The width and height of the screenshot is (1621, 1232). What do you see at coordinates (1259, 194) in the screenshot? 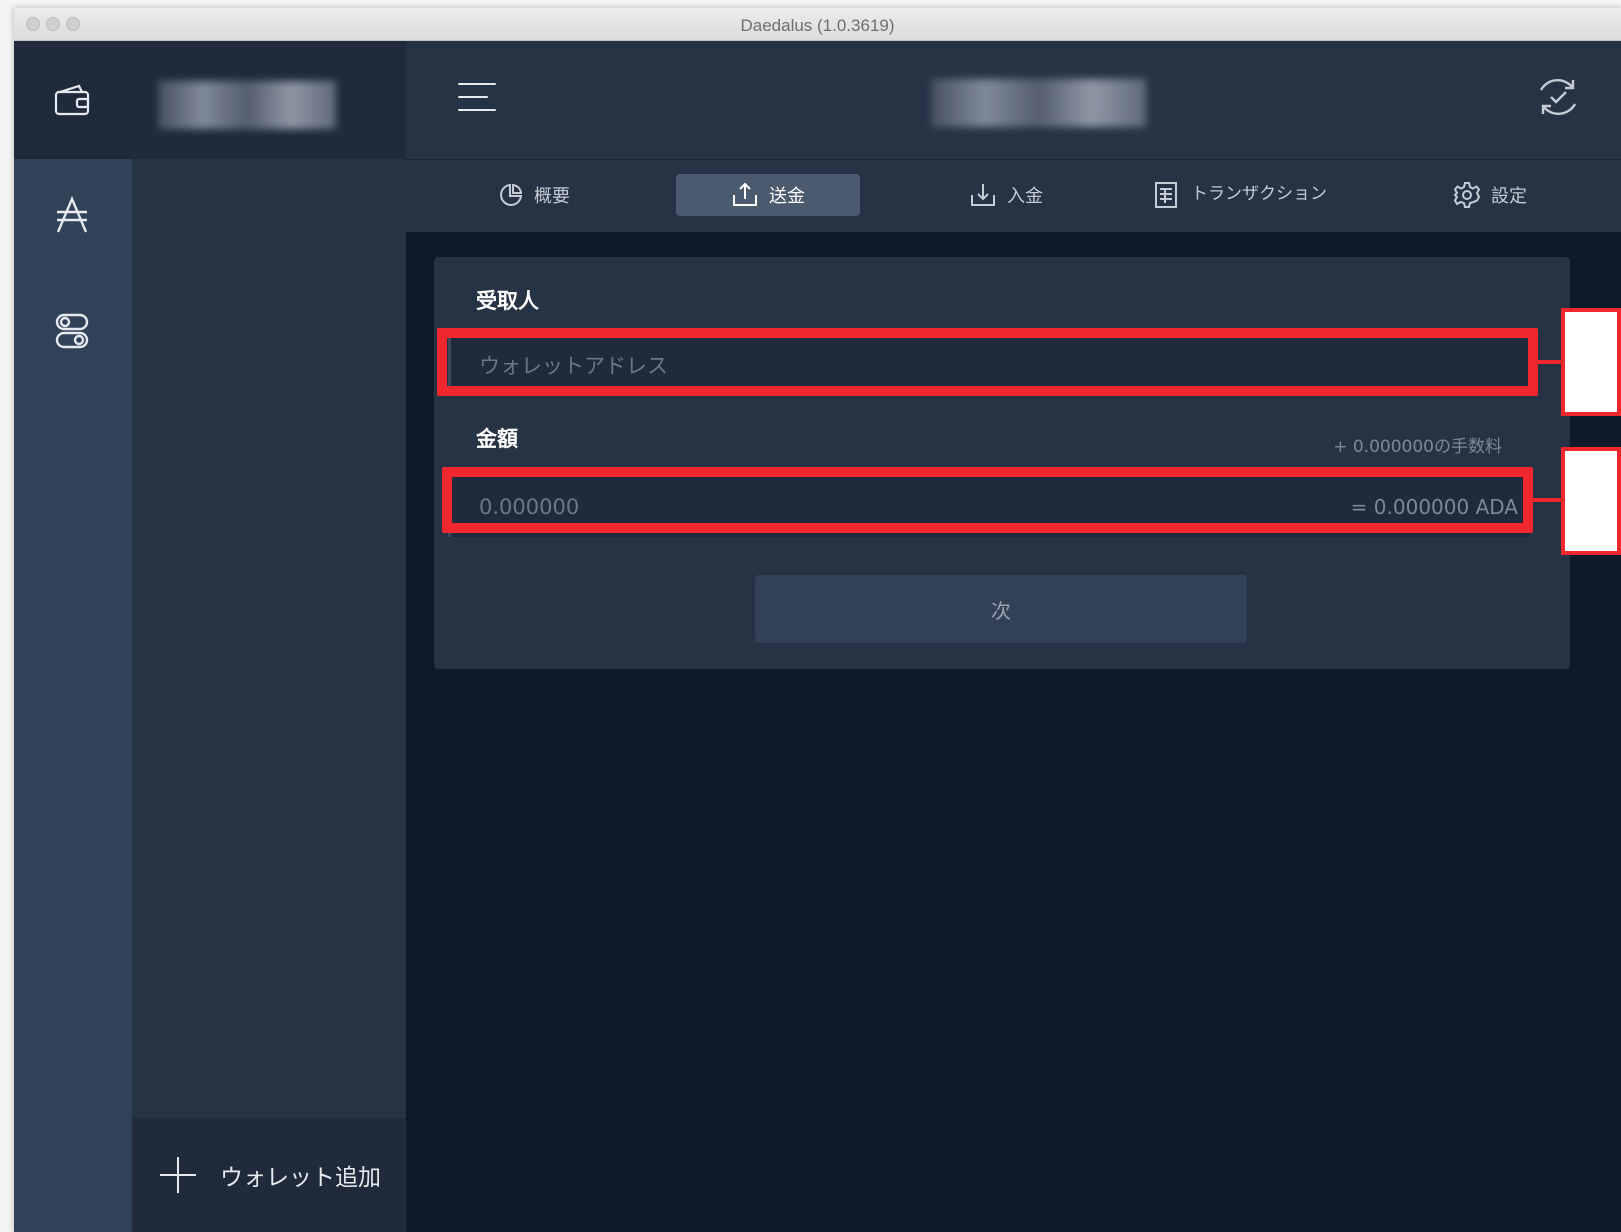
I see `tab-transactions-label: トランザクション` at bounding box center [1259, 194].